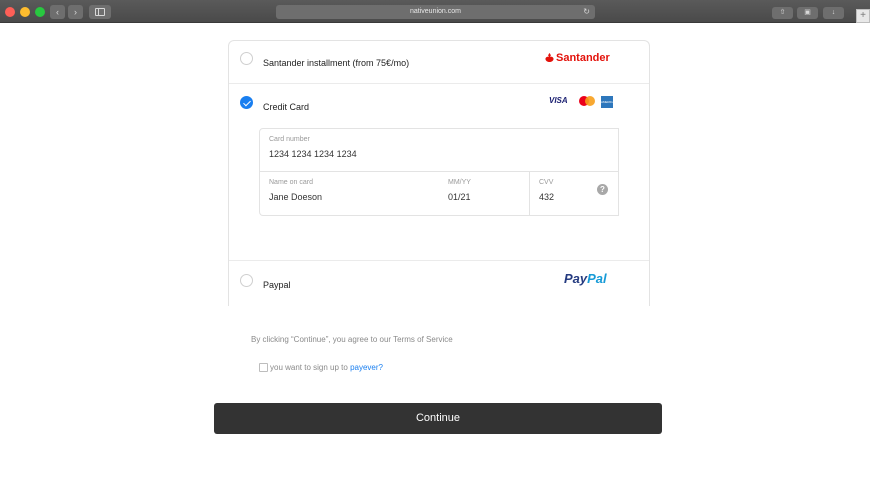 The width and height of the screenshot is (870, 490). I want to click on santander-logo: Santander, so click(577, 58).